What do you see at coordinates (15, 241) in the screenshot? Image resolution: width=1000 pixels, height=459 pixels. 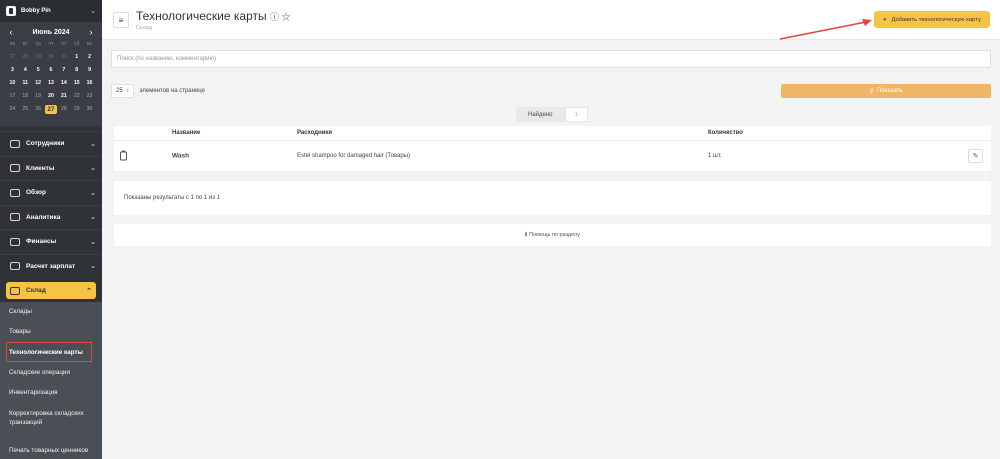 I see `finance-icon` at bounding box center [15, 241].